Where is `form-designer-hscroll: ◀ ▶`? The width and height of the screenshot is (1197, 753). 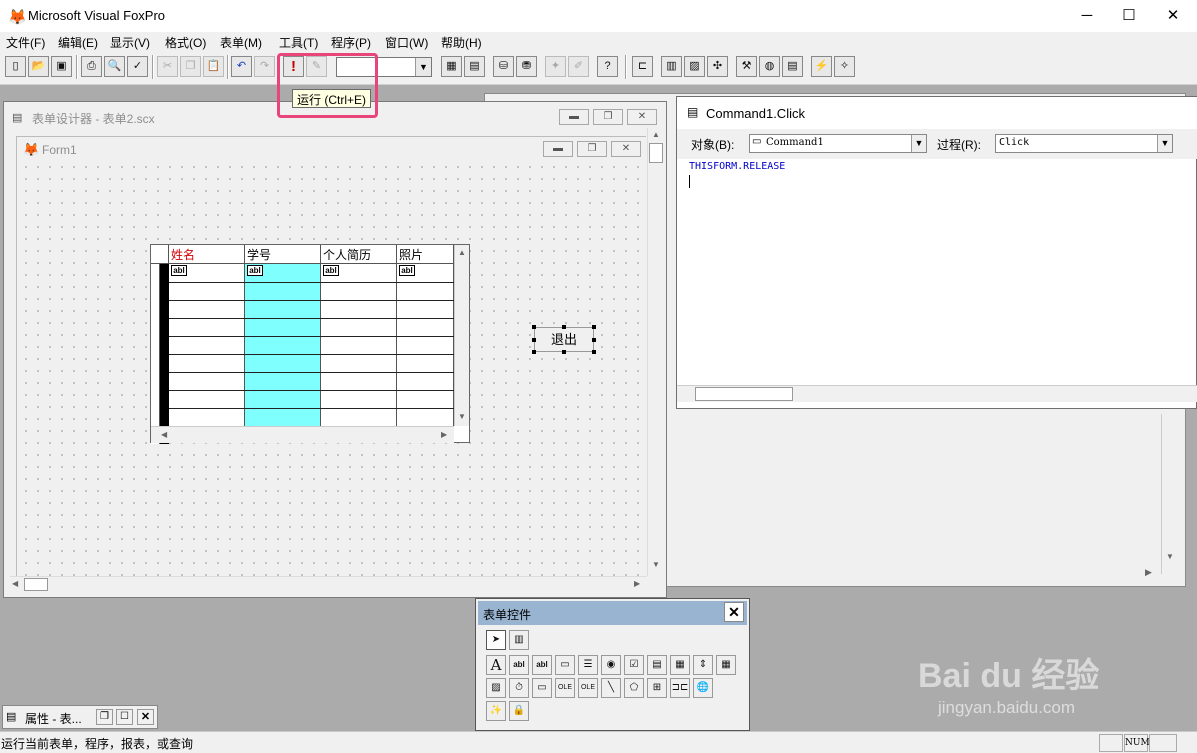
form-designer-hscroll: ◀ ▶ is located at coordinates (328, 584).